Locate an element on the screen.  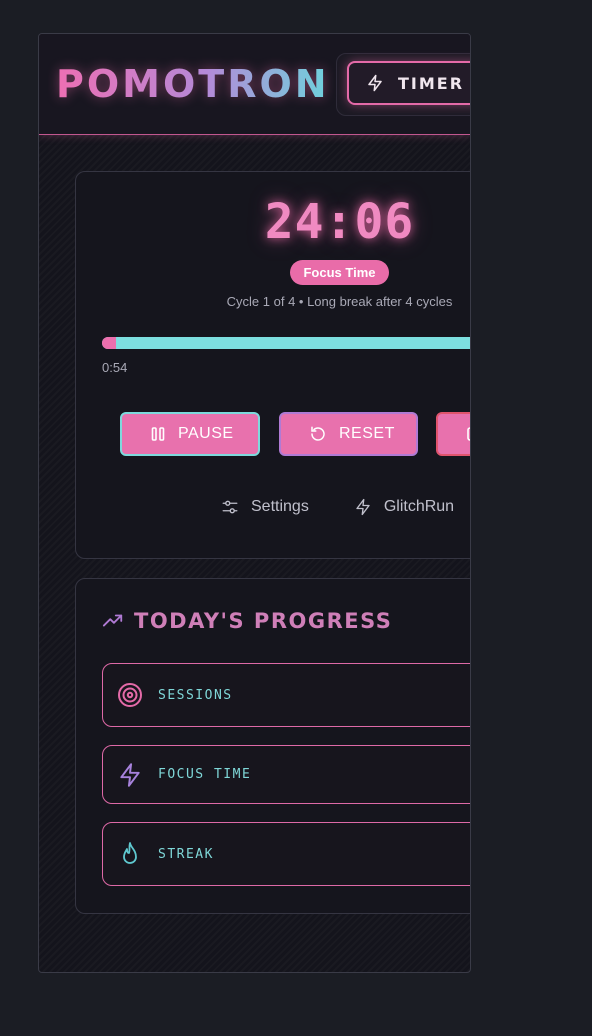
sliders-icon is located at coordinates (230, 507).